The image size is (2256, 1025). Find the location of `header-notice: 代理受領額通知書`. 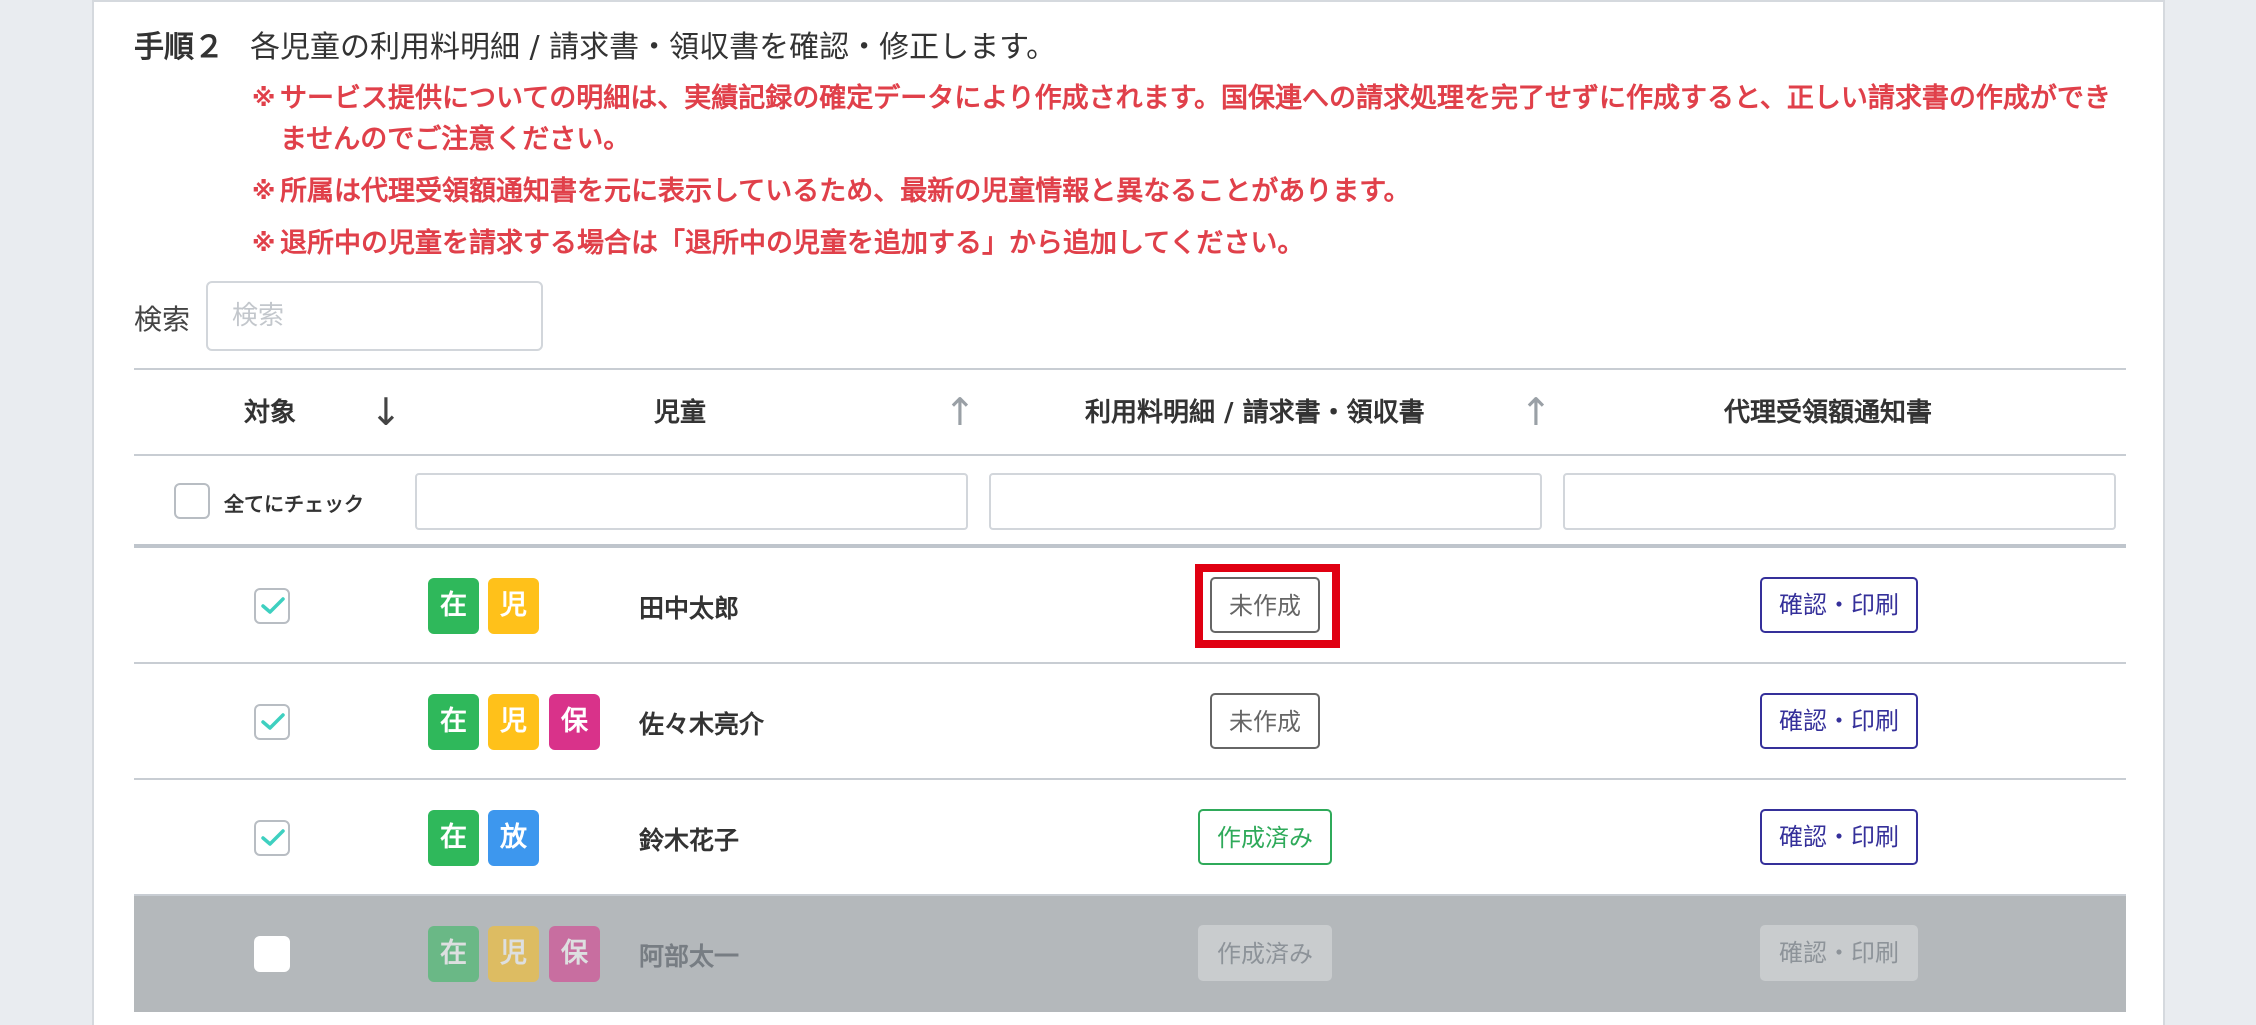

header-notice: 代理受領額通知書 is located at coordinates (1828, 413).